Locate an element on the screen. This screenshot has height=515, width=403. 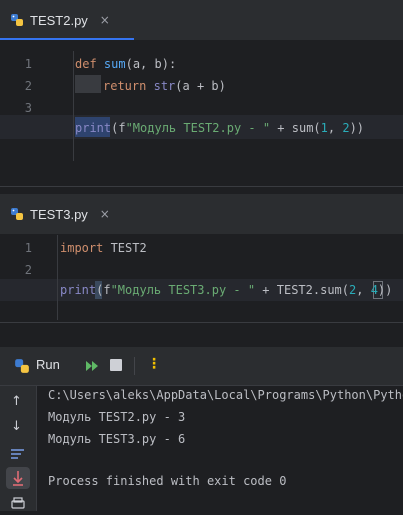
active-tab-indicator is located at coordinates (67, 39).